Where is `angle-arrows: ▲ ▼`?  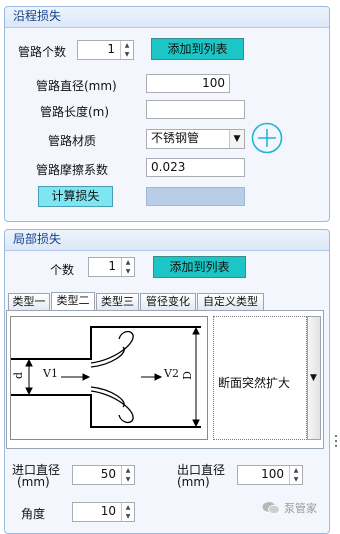 angle-arrows: ▲ ▼ is located at coordinates (127, 512).